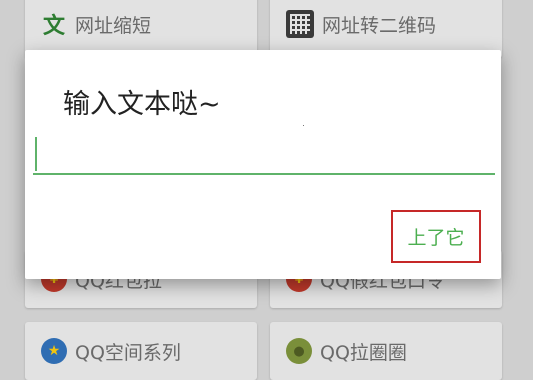 This screenshot has width=533, height=380. I want to click on dialog-title: 输入文本哒~, so click(142, 104).